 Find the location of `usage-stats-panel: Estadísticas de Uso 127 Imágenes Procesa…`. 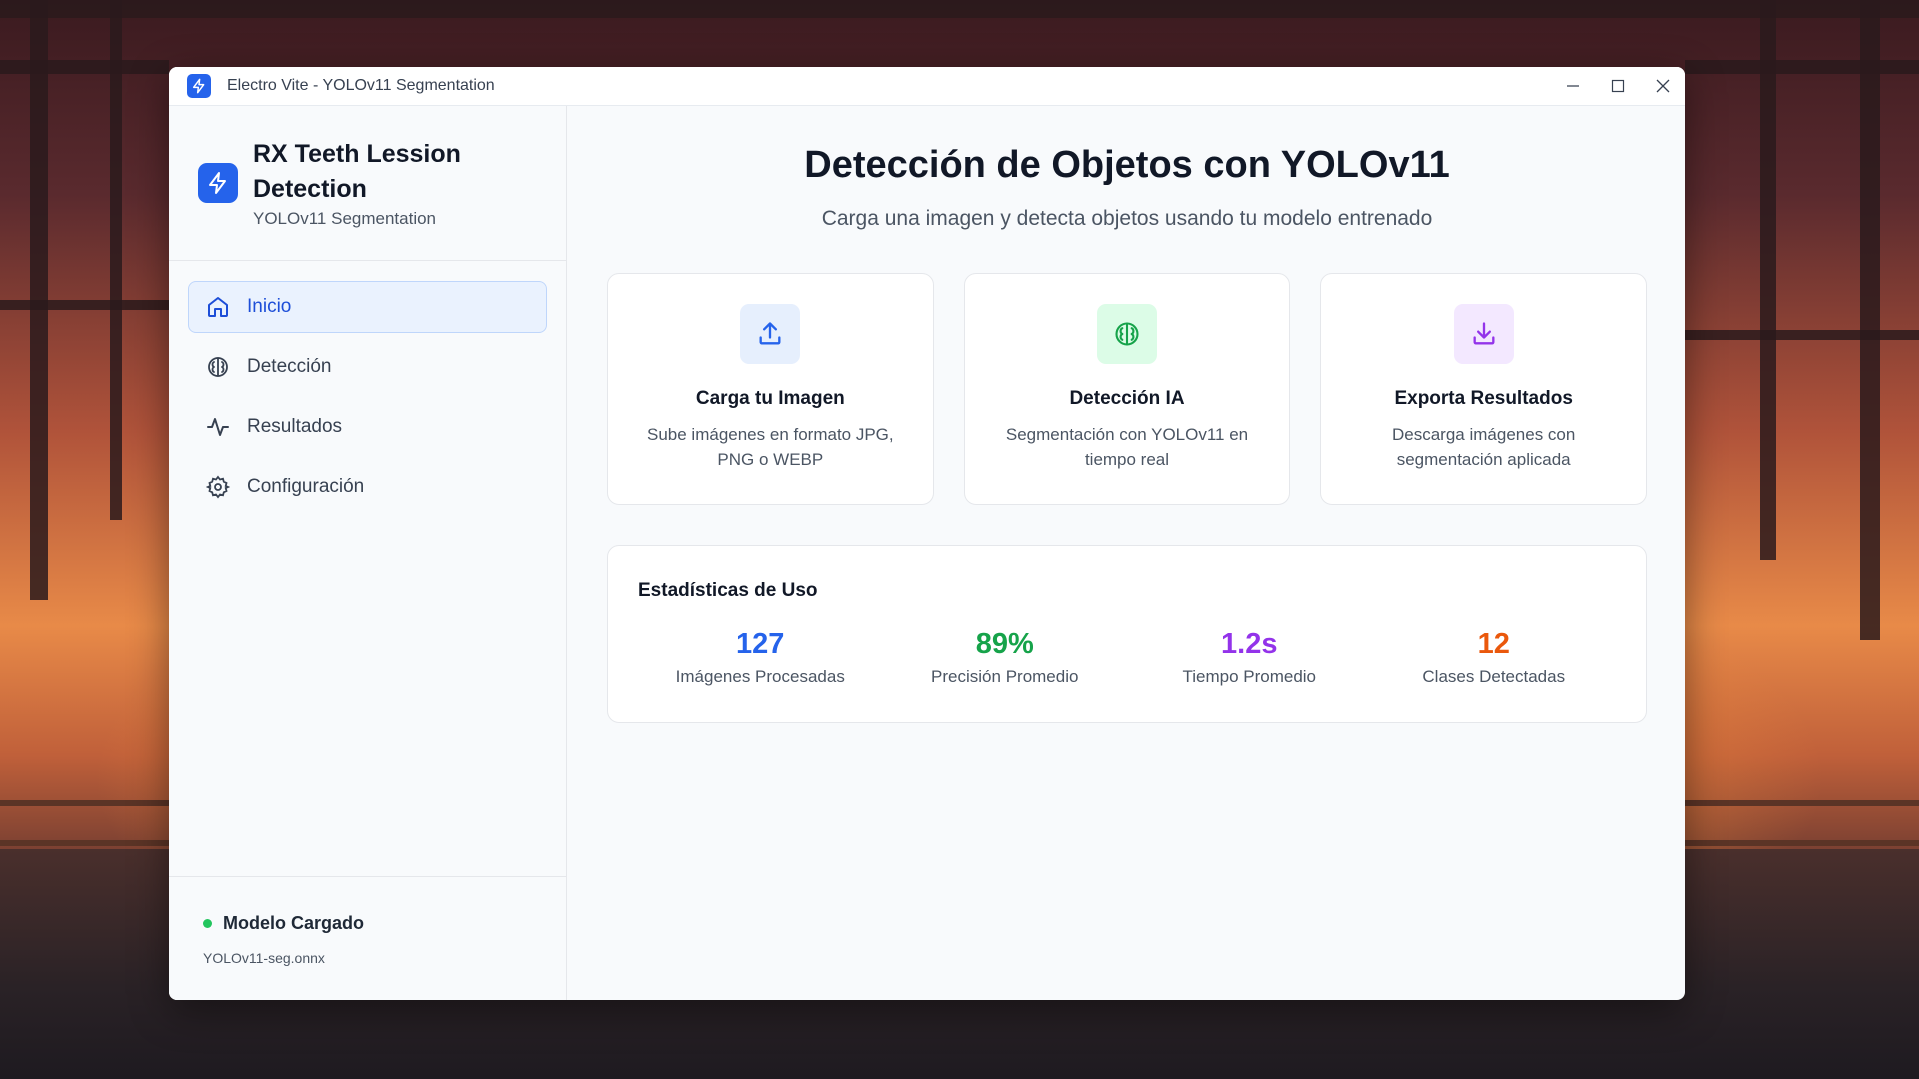

usage-stats-panel: Estadísticas de Uso 127 Imágenes Procesa… is located at coordinates (1127, 634).